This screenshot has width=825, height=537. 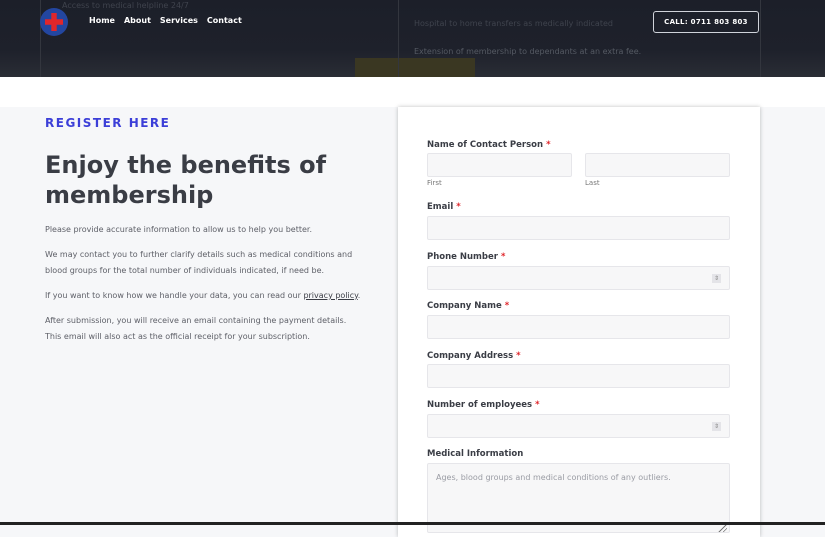 What do you see at coordinates (108, 123) in the screenshot?
I see `section-kicker: REGISTER HERE` at bounding box center [108, 123].